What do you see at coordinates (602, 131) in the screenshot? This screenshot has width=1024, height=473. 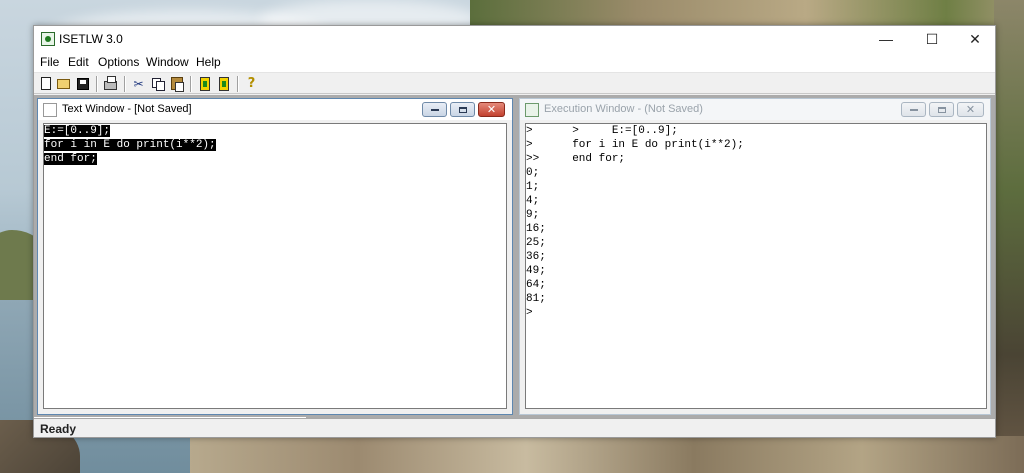 I see `output-line: > > E:=[0..9];` at bounding box center [602, 131].